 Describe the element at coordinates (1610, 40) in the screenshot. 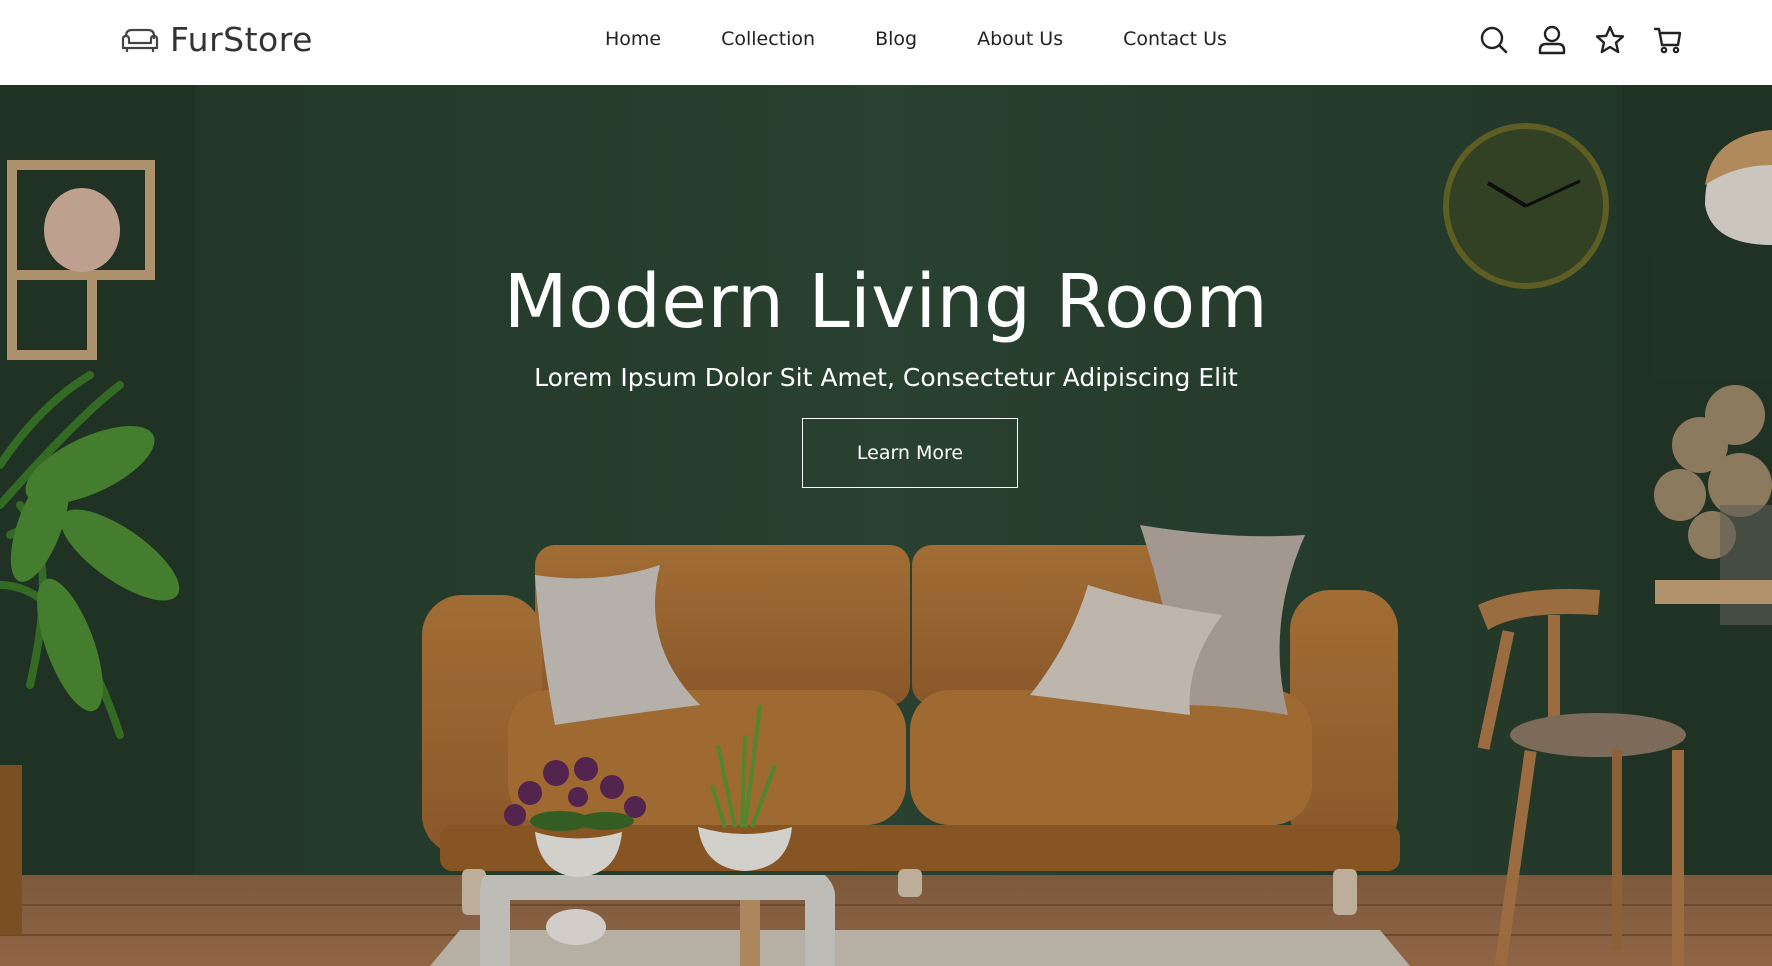

I see `star-icon` at that location.